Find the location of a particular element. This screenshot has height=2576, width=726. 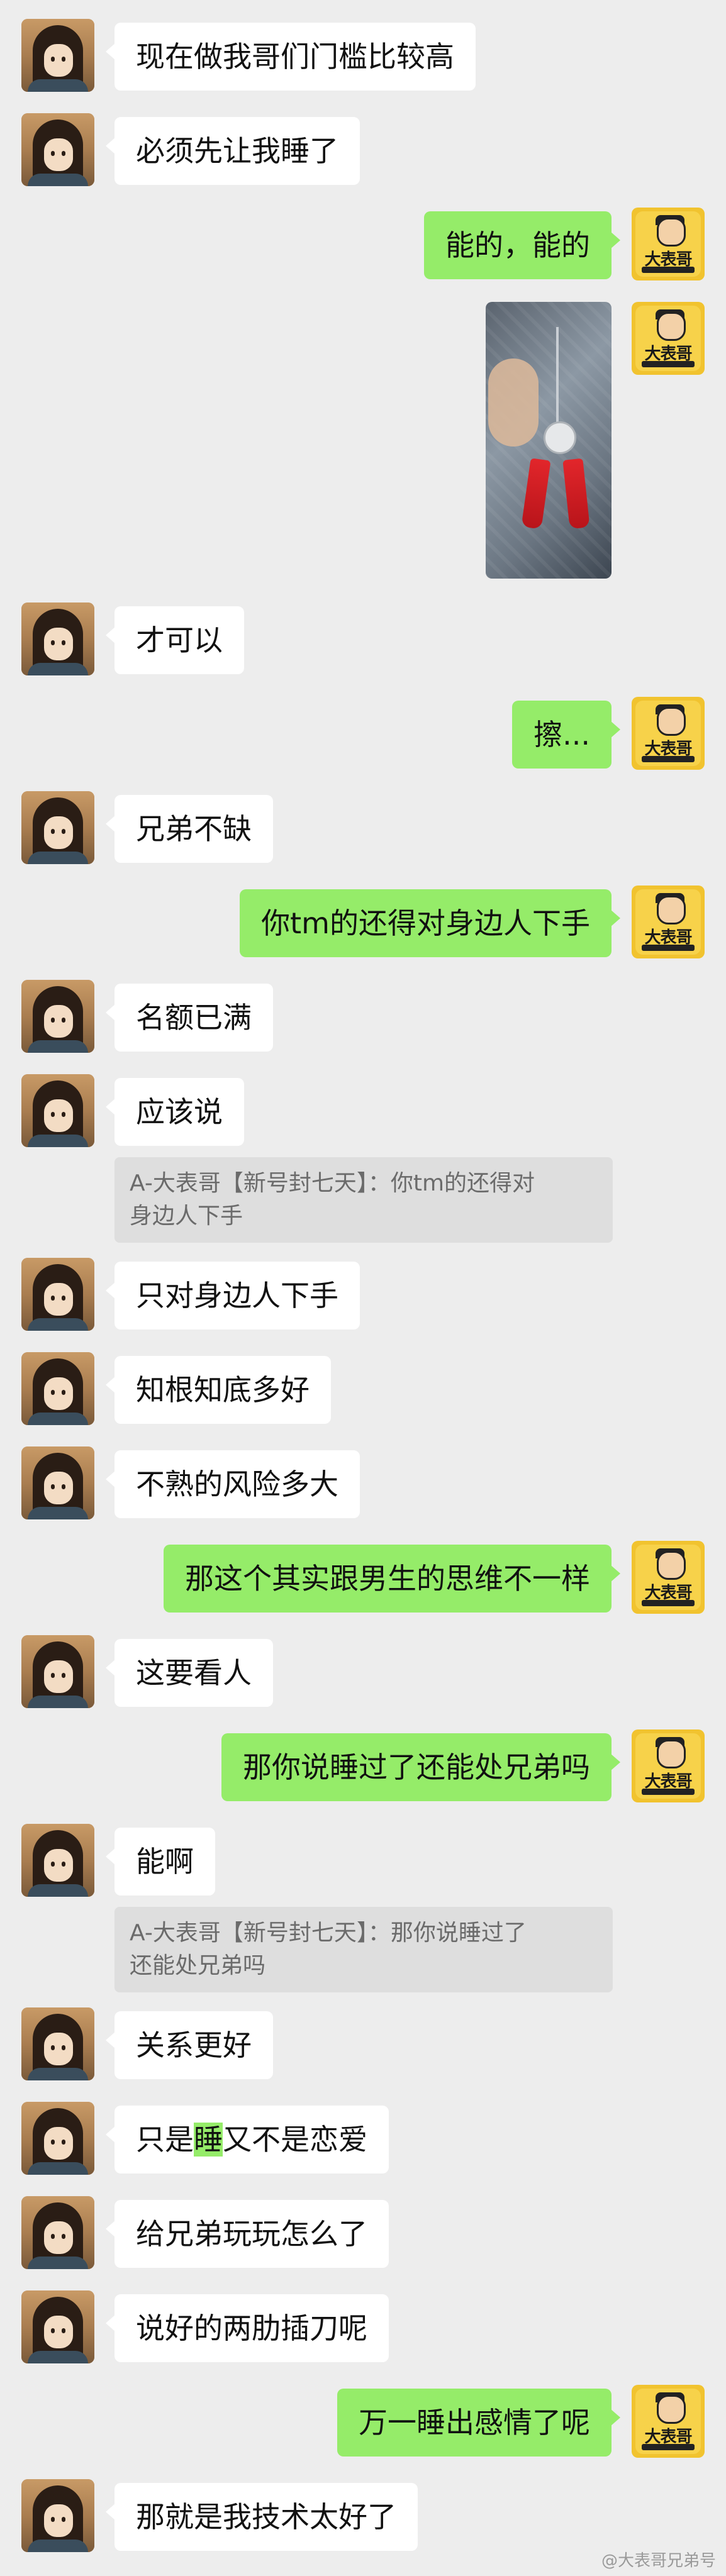

message-text: 只是 is located at coordinates (165, 2140).